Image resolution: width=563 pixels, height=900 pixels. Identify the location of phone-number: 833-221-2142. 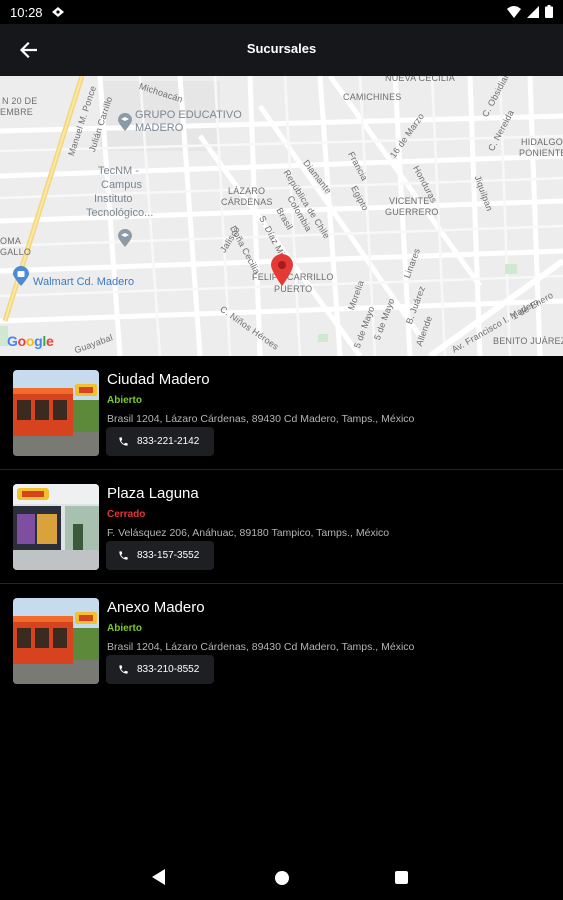
(168, 441).